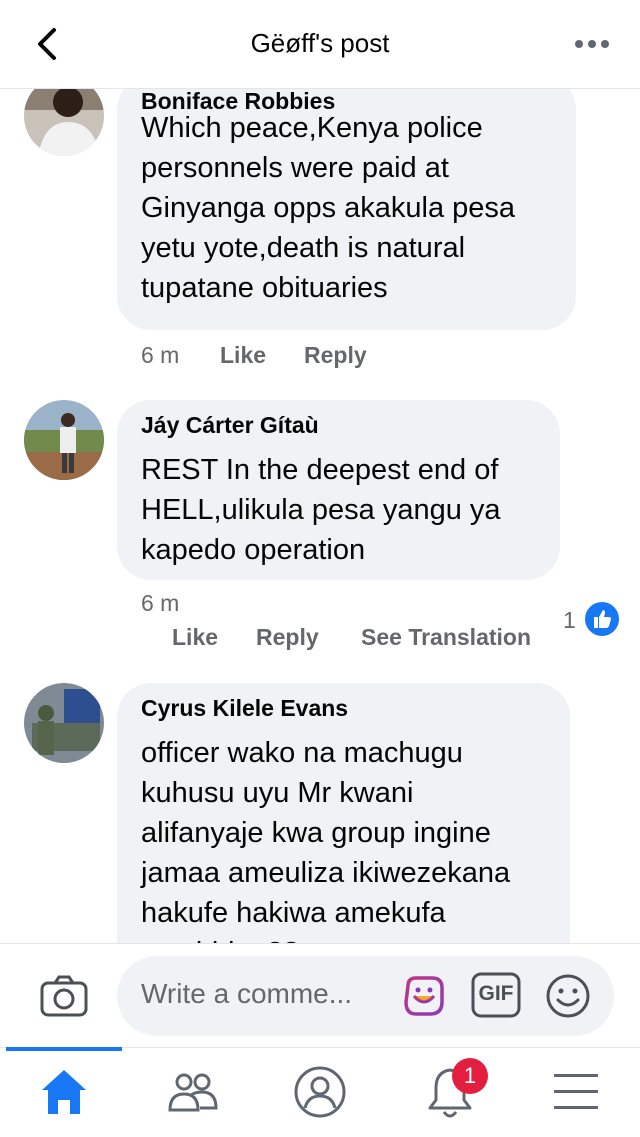  I want to click on profile-icon, so click(320, 1092).